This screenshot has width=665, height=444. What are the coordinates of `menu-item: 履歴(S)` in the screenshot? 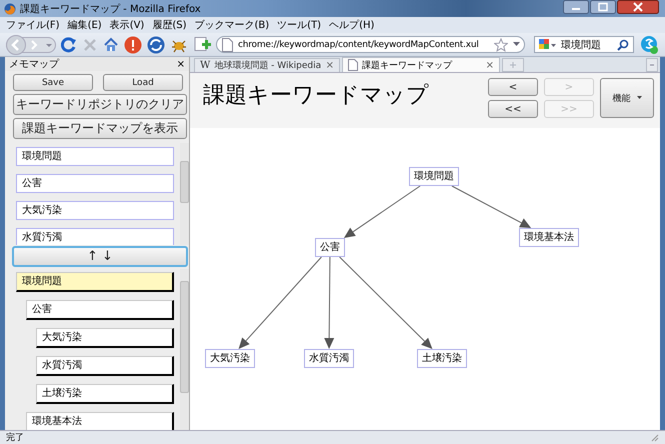 It's located at (169, 25).